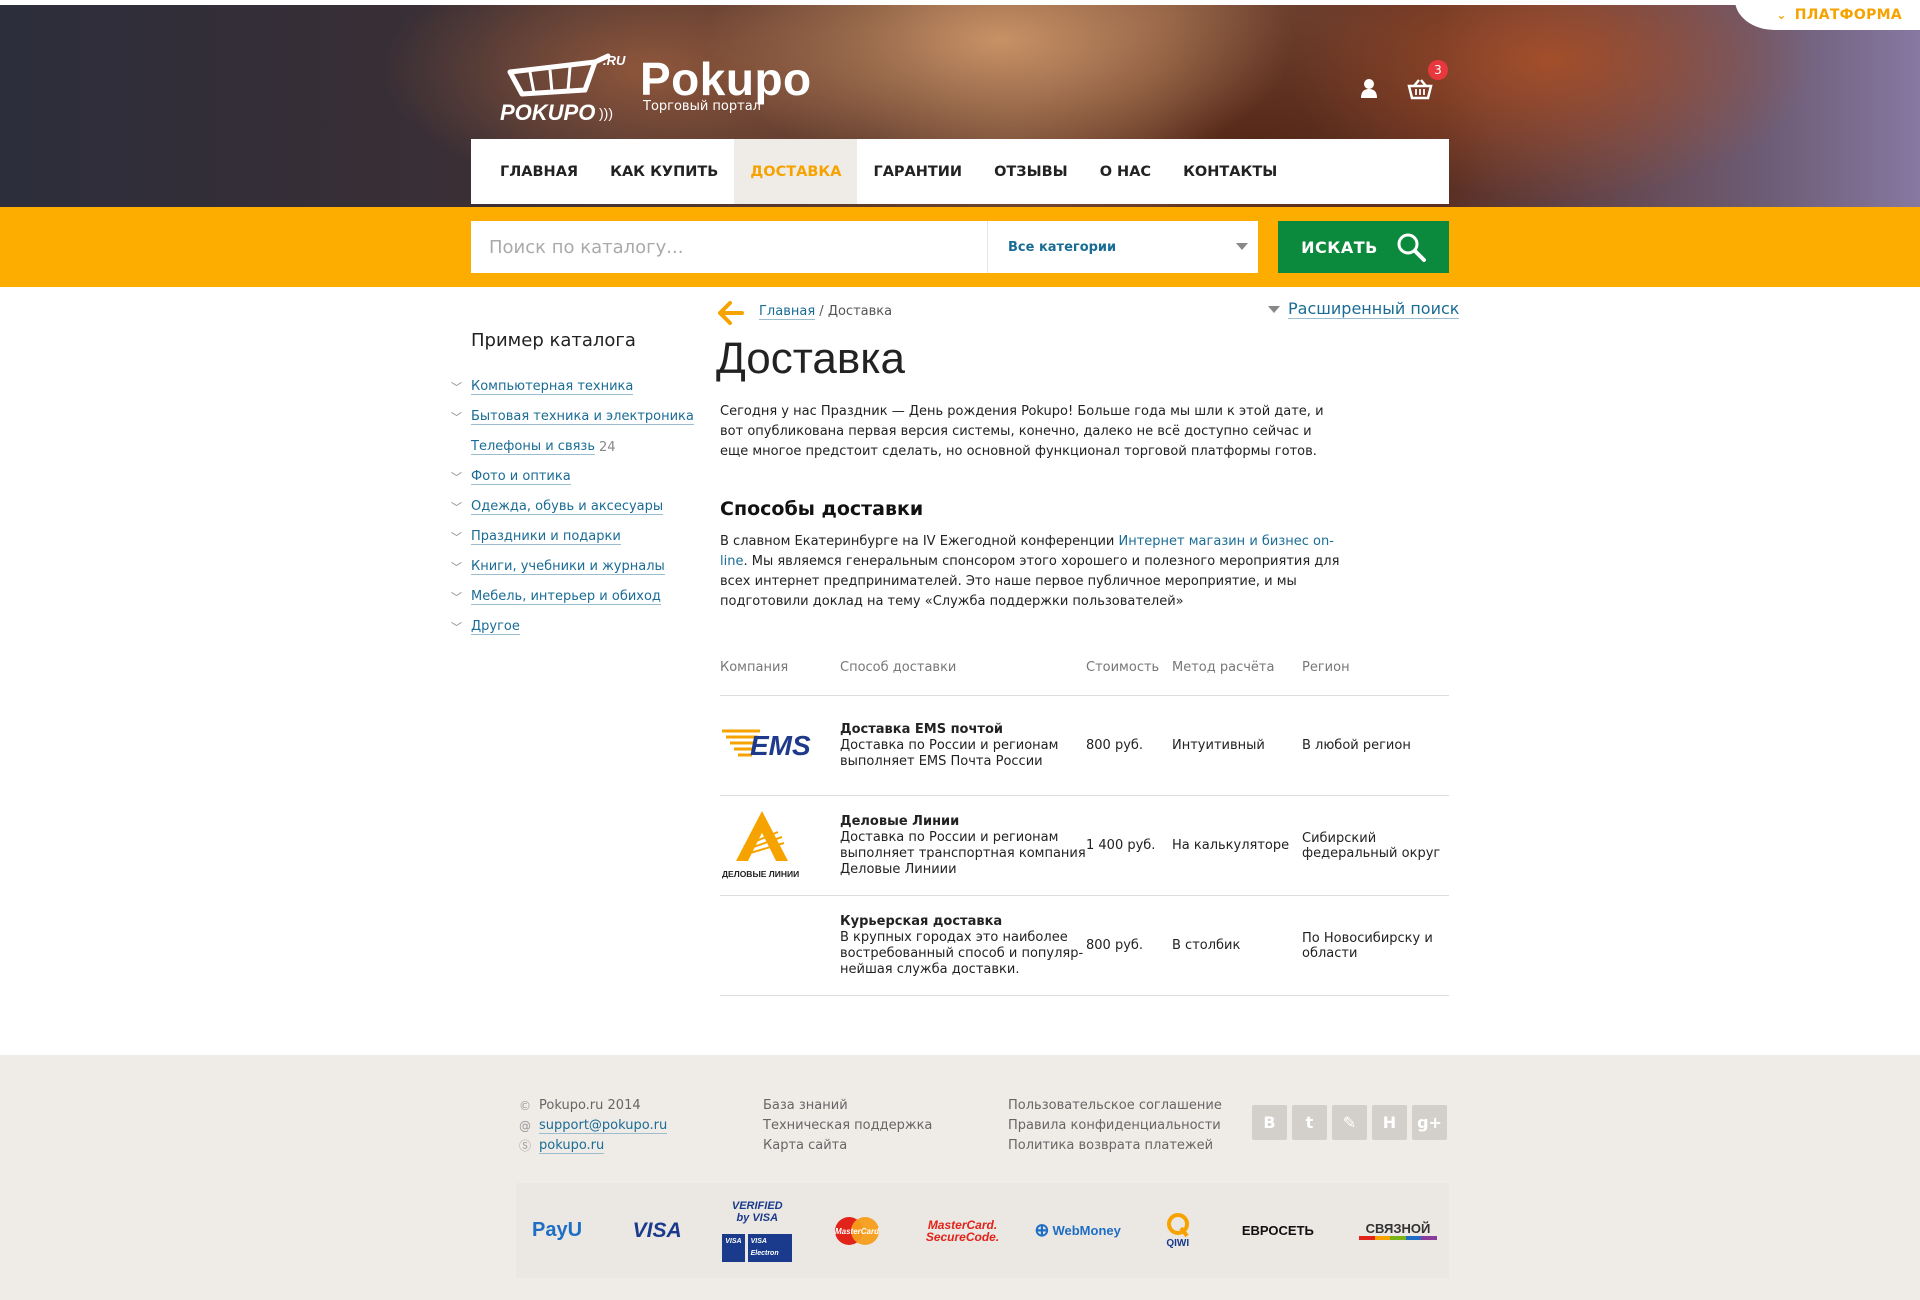  Describe the element at coordinates (1398, 1230) in the screenshot. I see `svyaznoy-logo: СВЯЗНОЙ` at that location.